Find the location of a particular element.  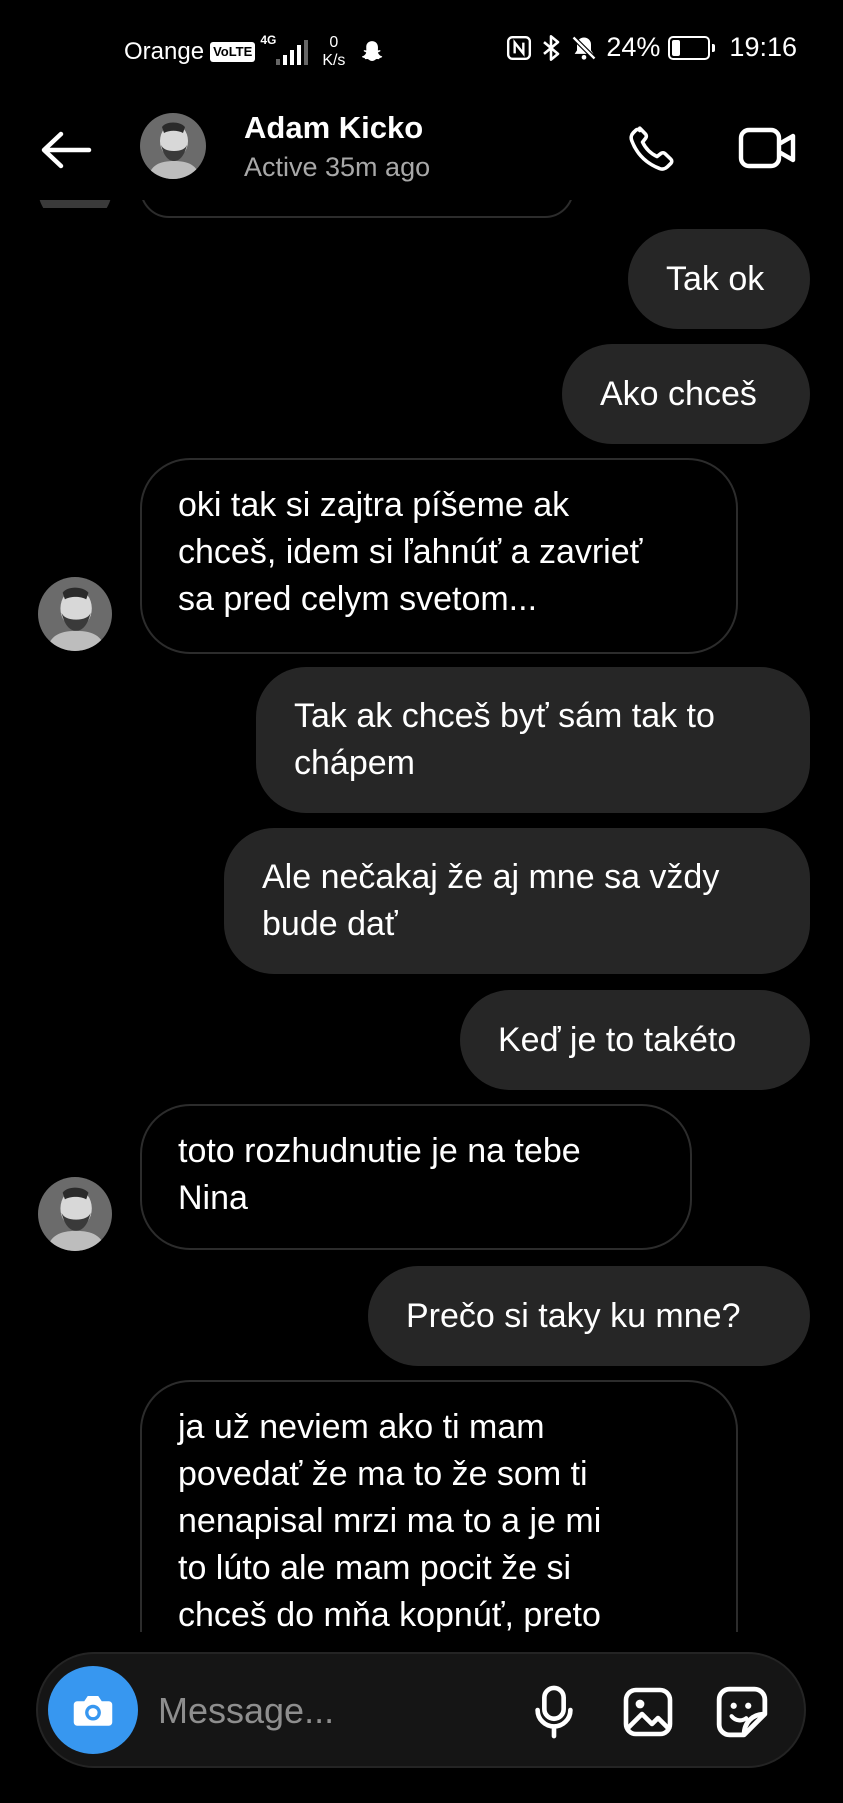

back-button is located at coordinates (66, 150).